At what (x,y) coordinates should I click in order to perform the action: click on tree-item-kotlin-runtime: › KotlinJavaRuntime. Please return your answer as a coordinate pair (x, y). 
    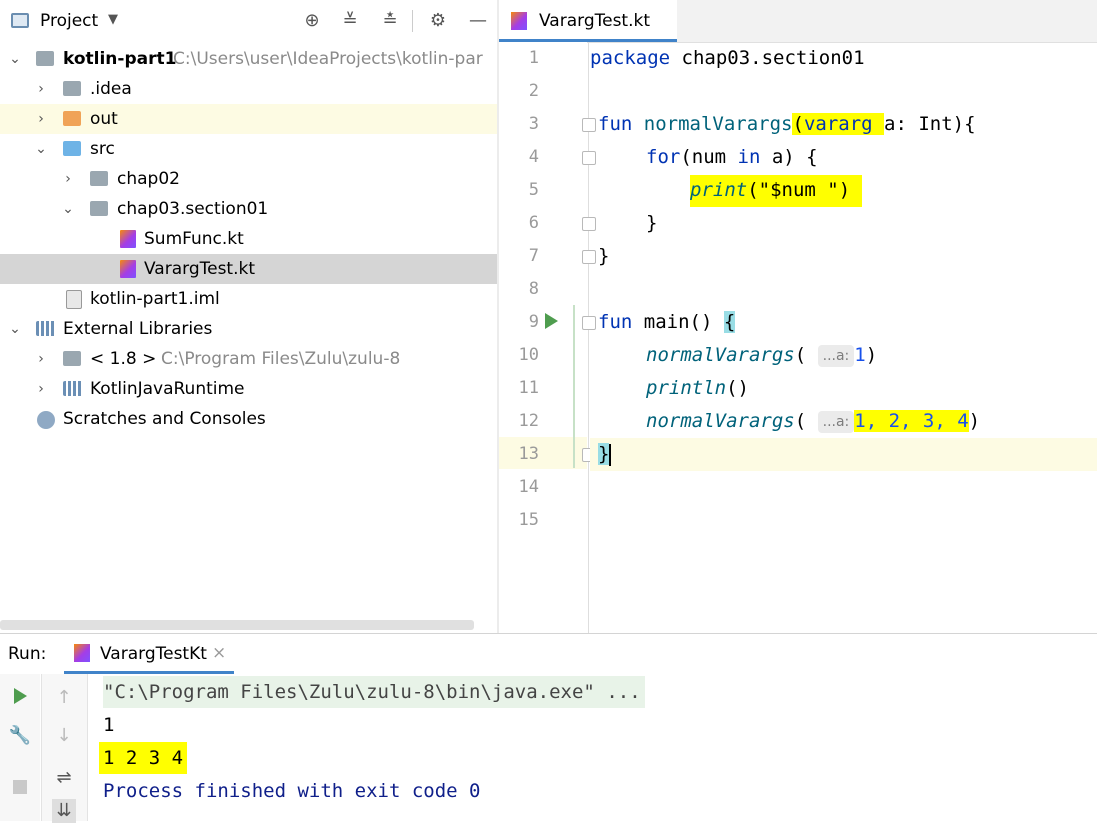
    Looking at the image, I should click on (248, 389).